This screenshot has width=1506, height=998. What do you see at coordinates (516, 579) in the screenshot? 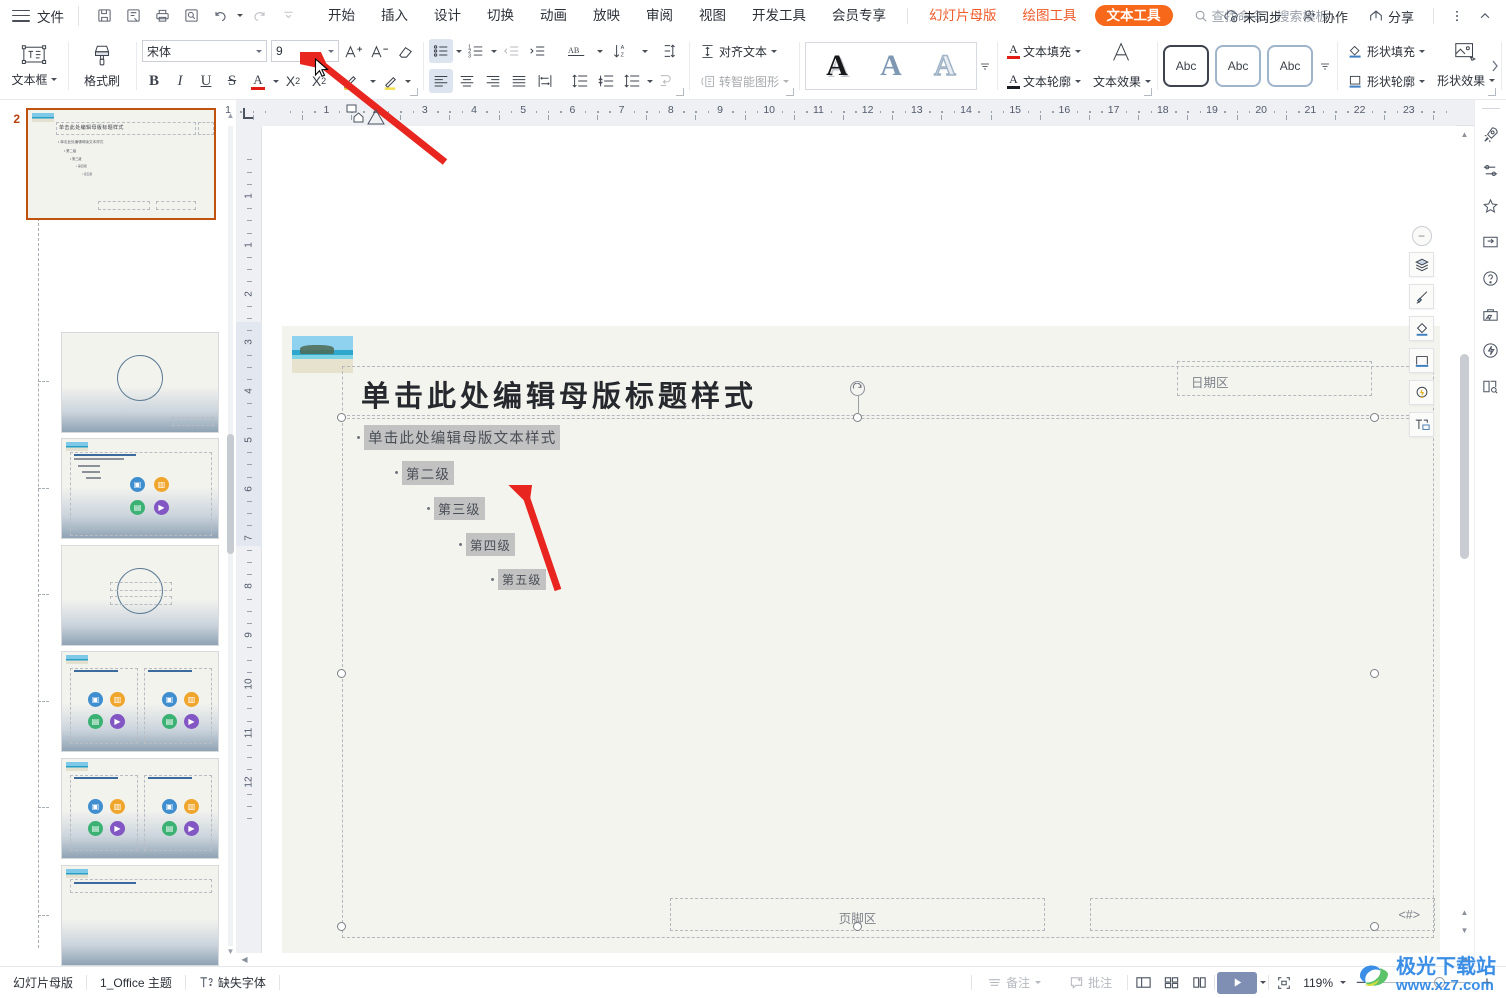
I see `bullet-level-5: • 第五级` at bounding box center [516, 579].